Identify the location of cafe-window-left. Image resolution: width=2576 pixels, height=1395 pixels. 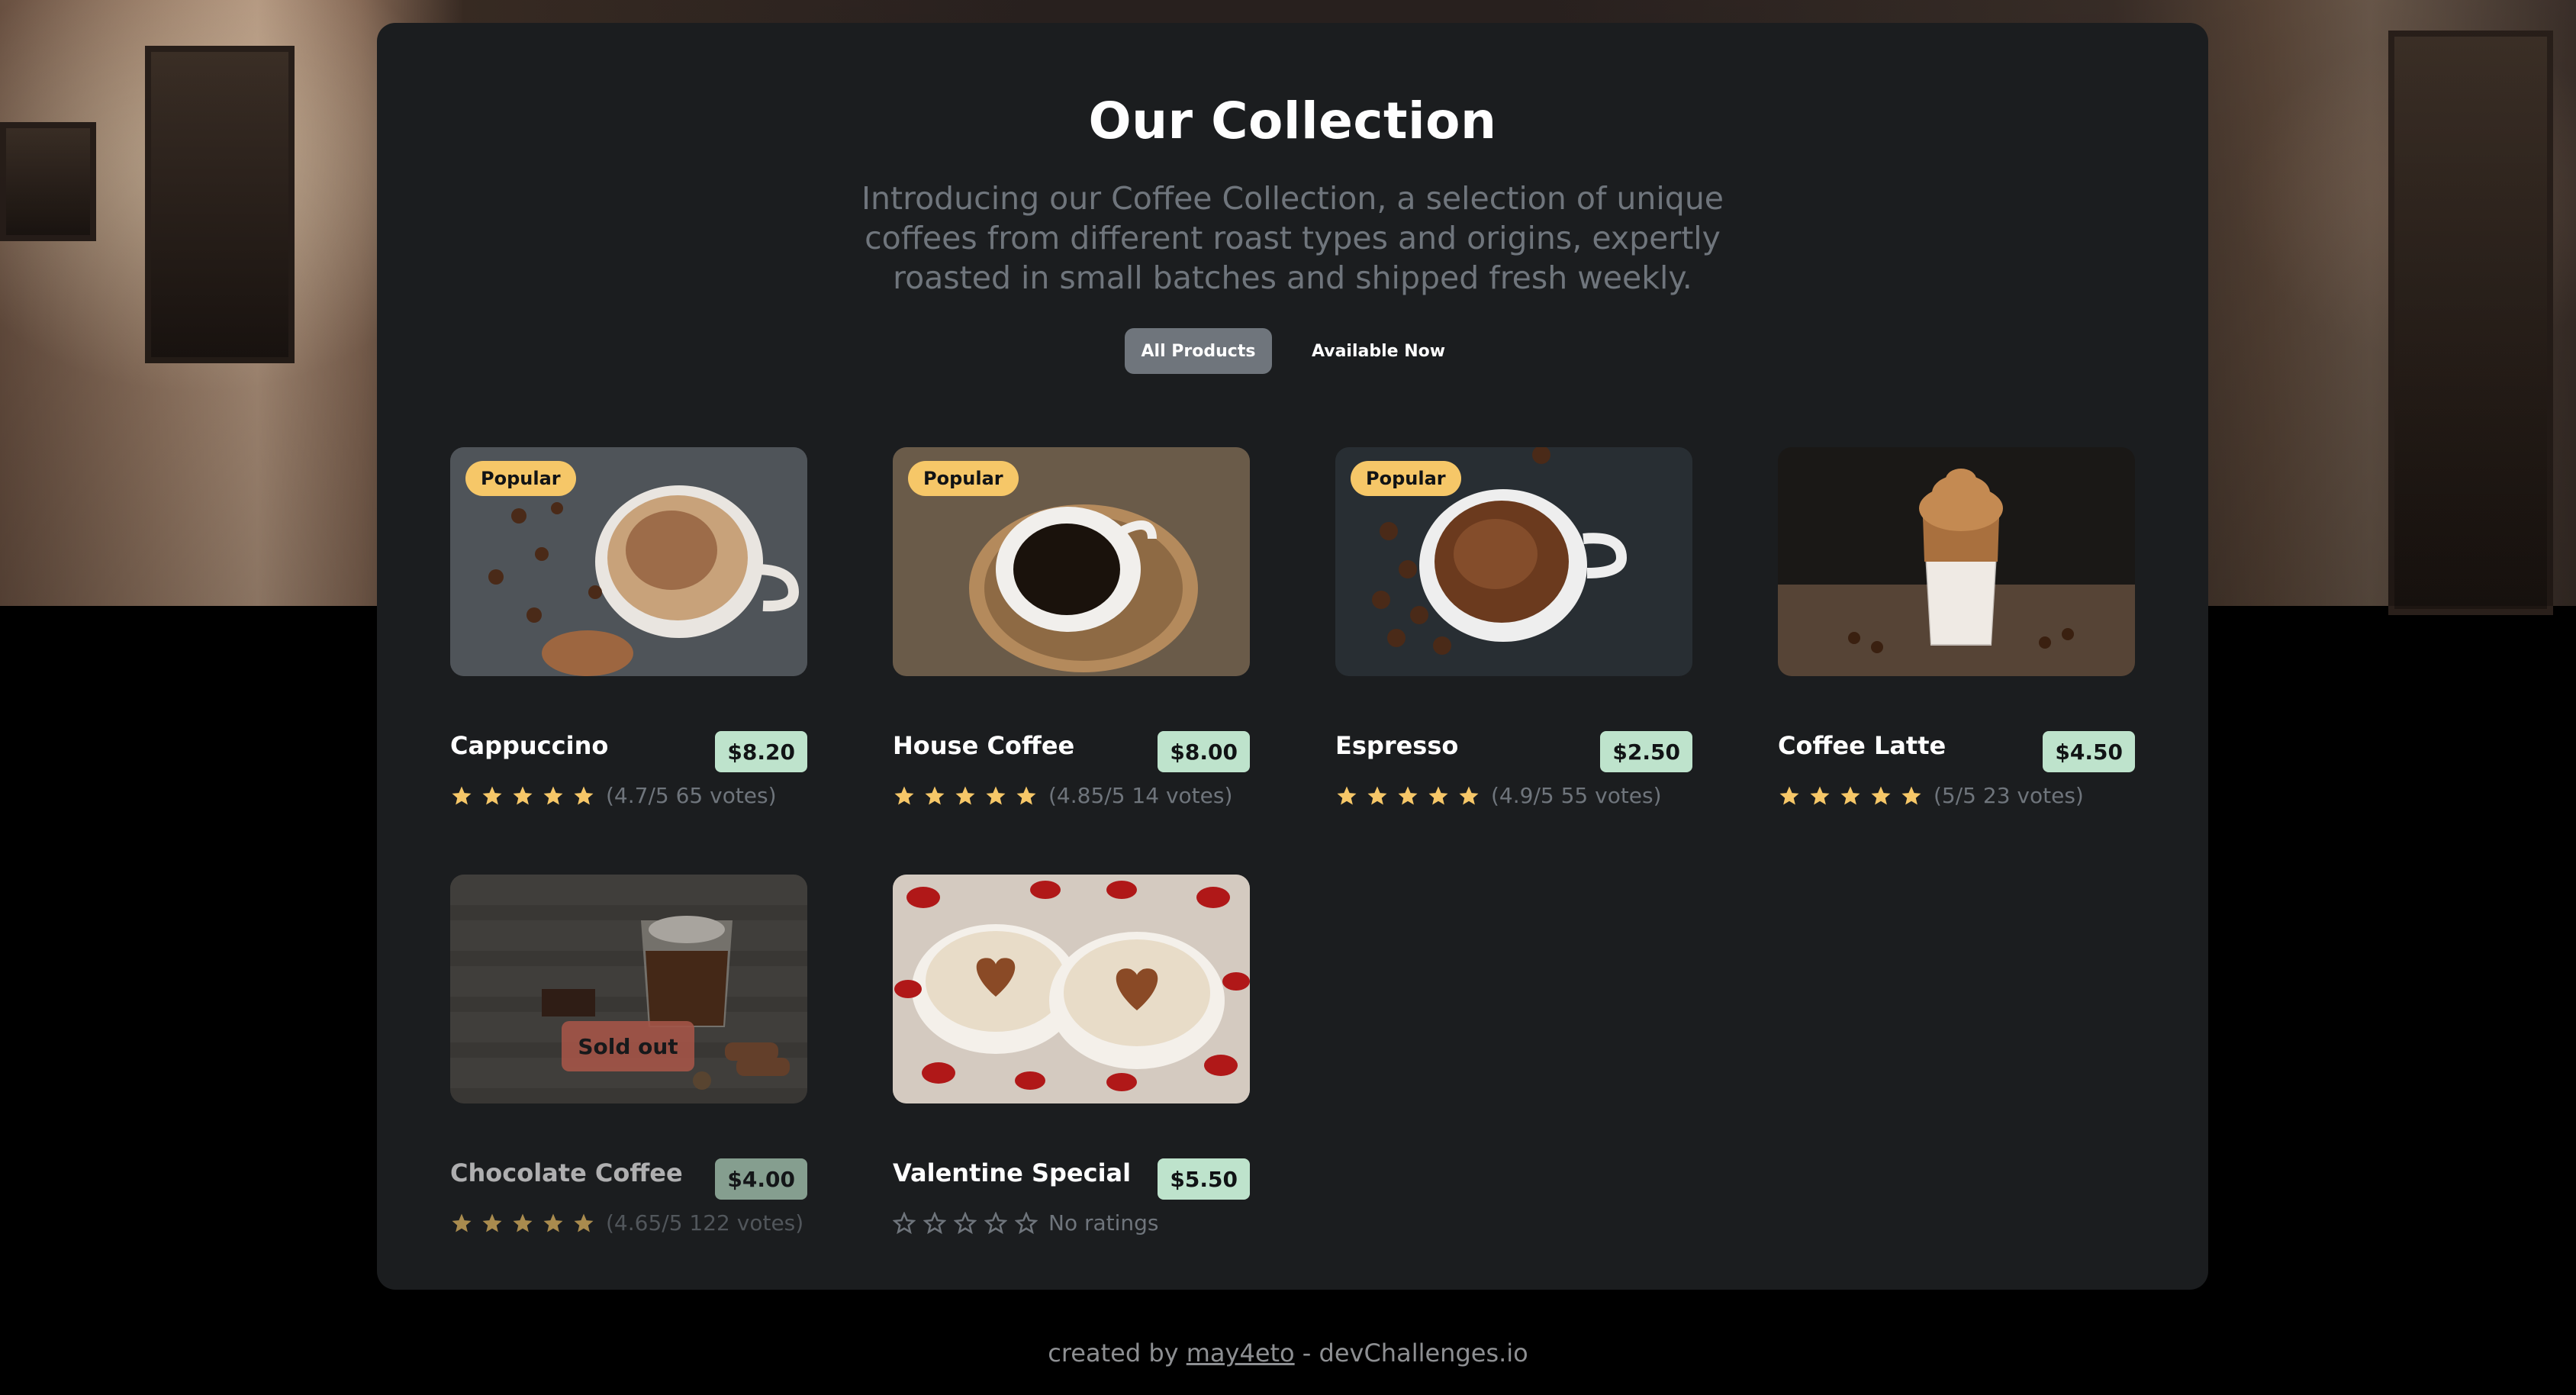
(220, 205).